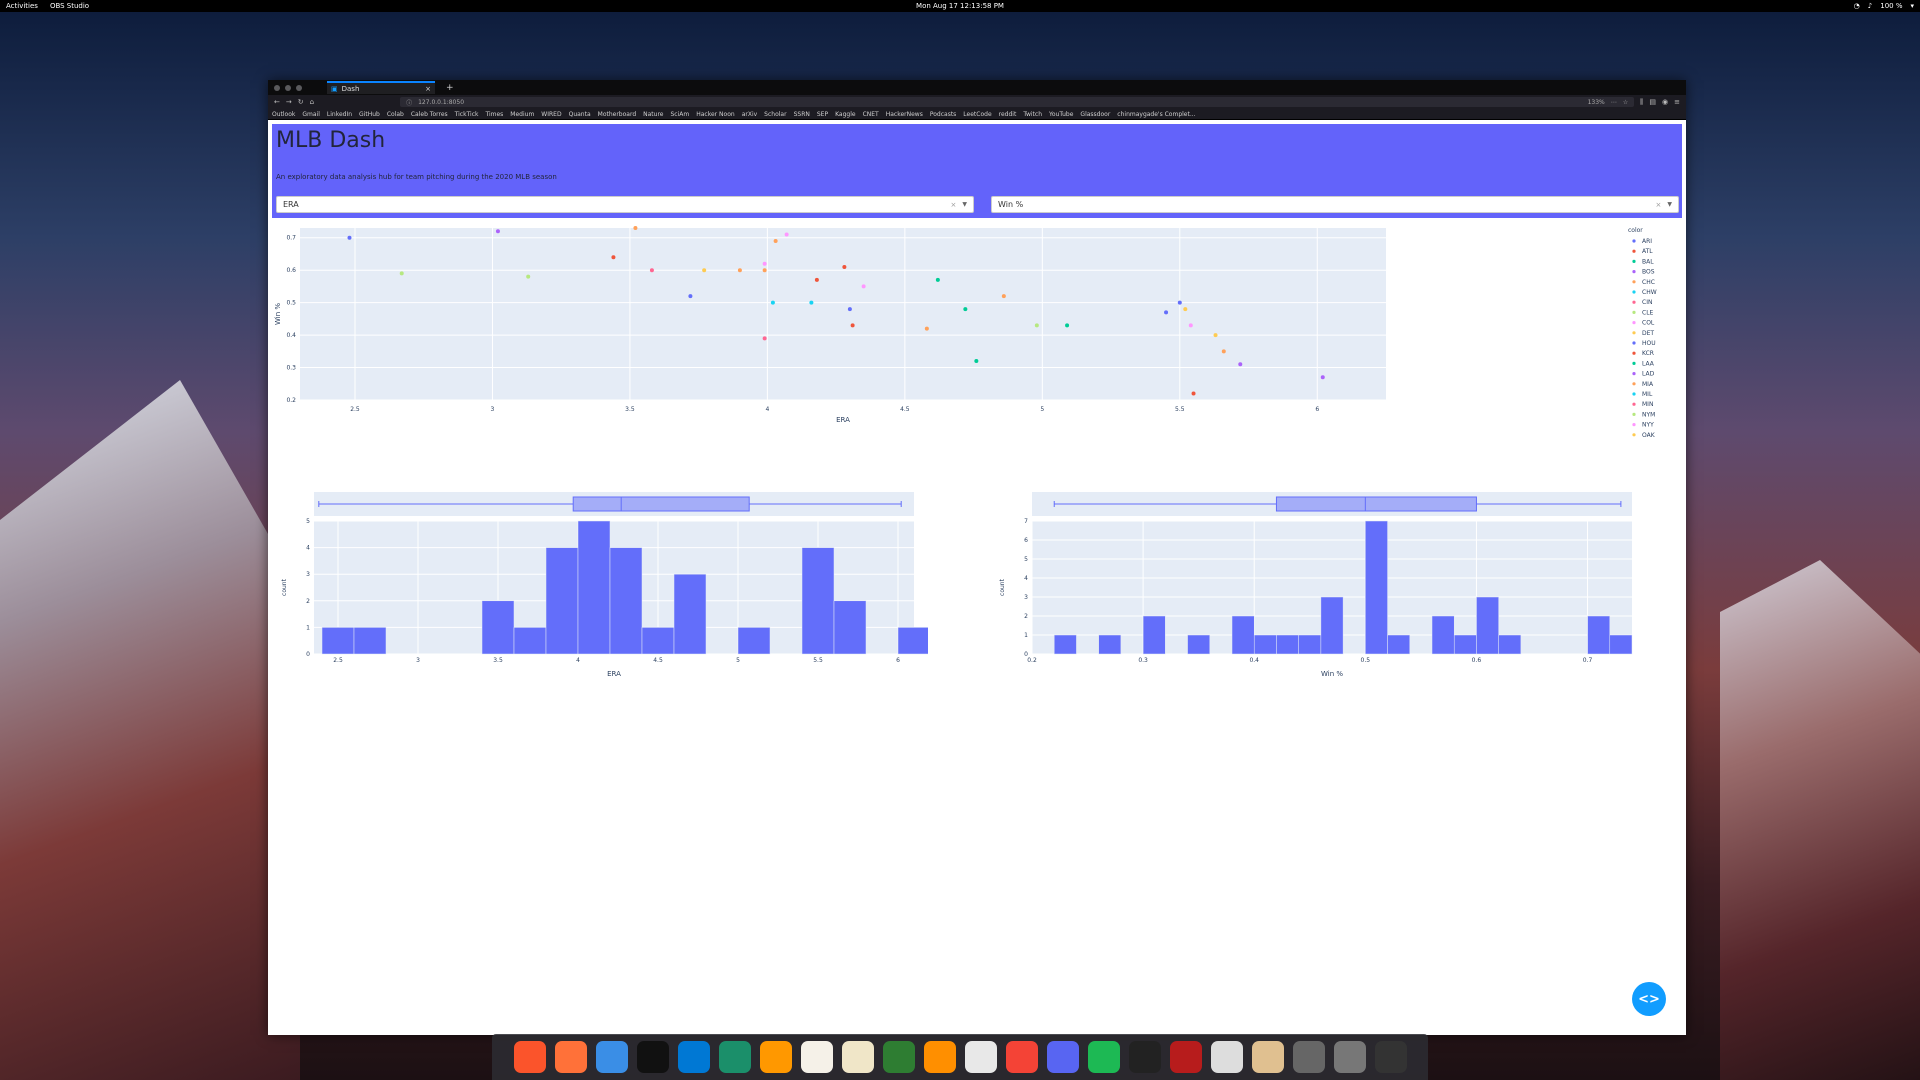 This screenshot has width=1920, height=1080. What do you see at coordinates (467, 114) in the screenshot?
I see `bookmark-item: TickTick` at bounding box center [467, 114].